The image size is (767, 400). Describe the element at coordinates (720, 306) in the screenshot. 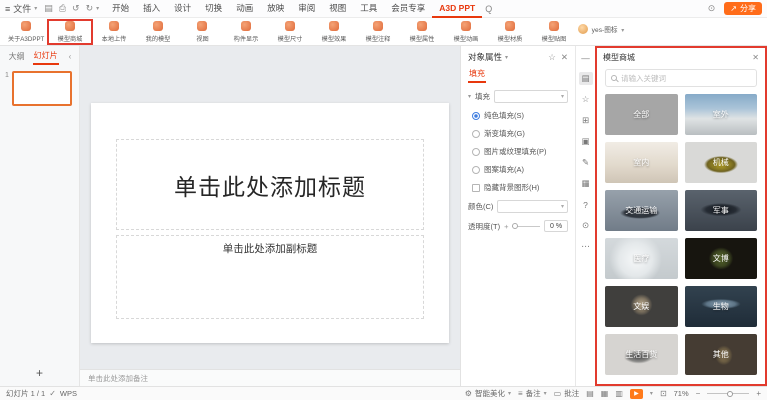

I see `mall-tile-biology: 生物` at that location.